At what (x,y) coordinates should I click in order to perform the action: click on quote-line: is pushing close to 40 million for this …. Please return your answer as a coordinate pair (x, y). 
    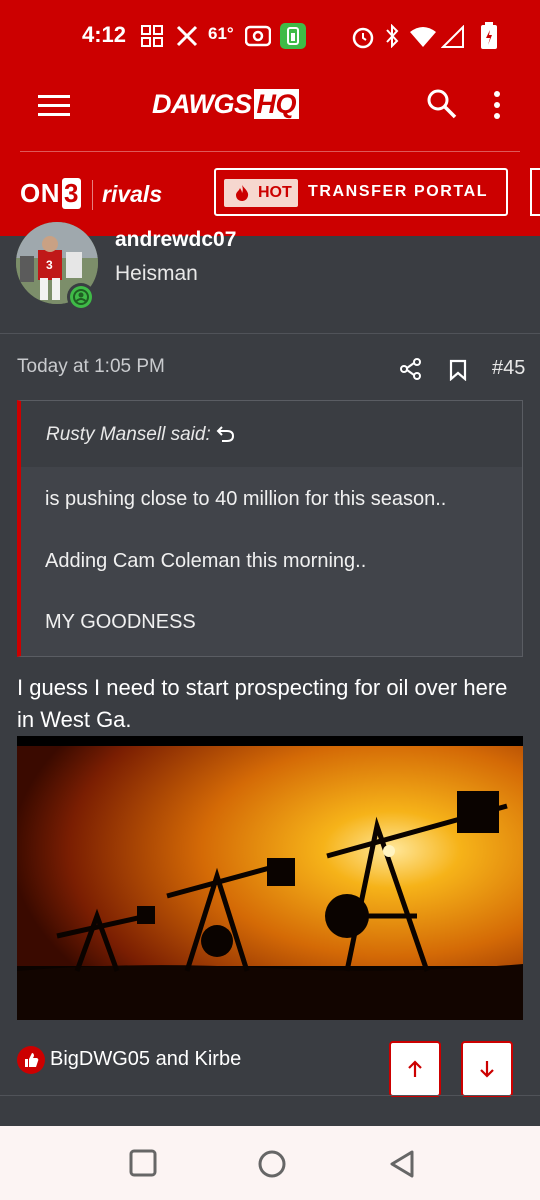
    Looking at the image, I should click on (246, 499).